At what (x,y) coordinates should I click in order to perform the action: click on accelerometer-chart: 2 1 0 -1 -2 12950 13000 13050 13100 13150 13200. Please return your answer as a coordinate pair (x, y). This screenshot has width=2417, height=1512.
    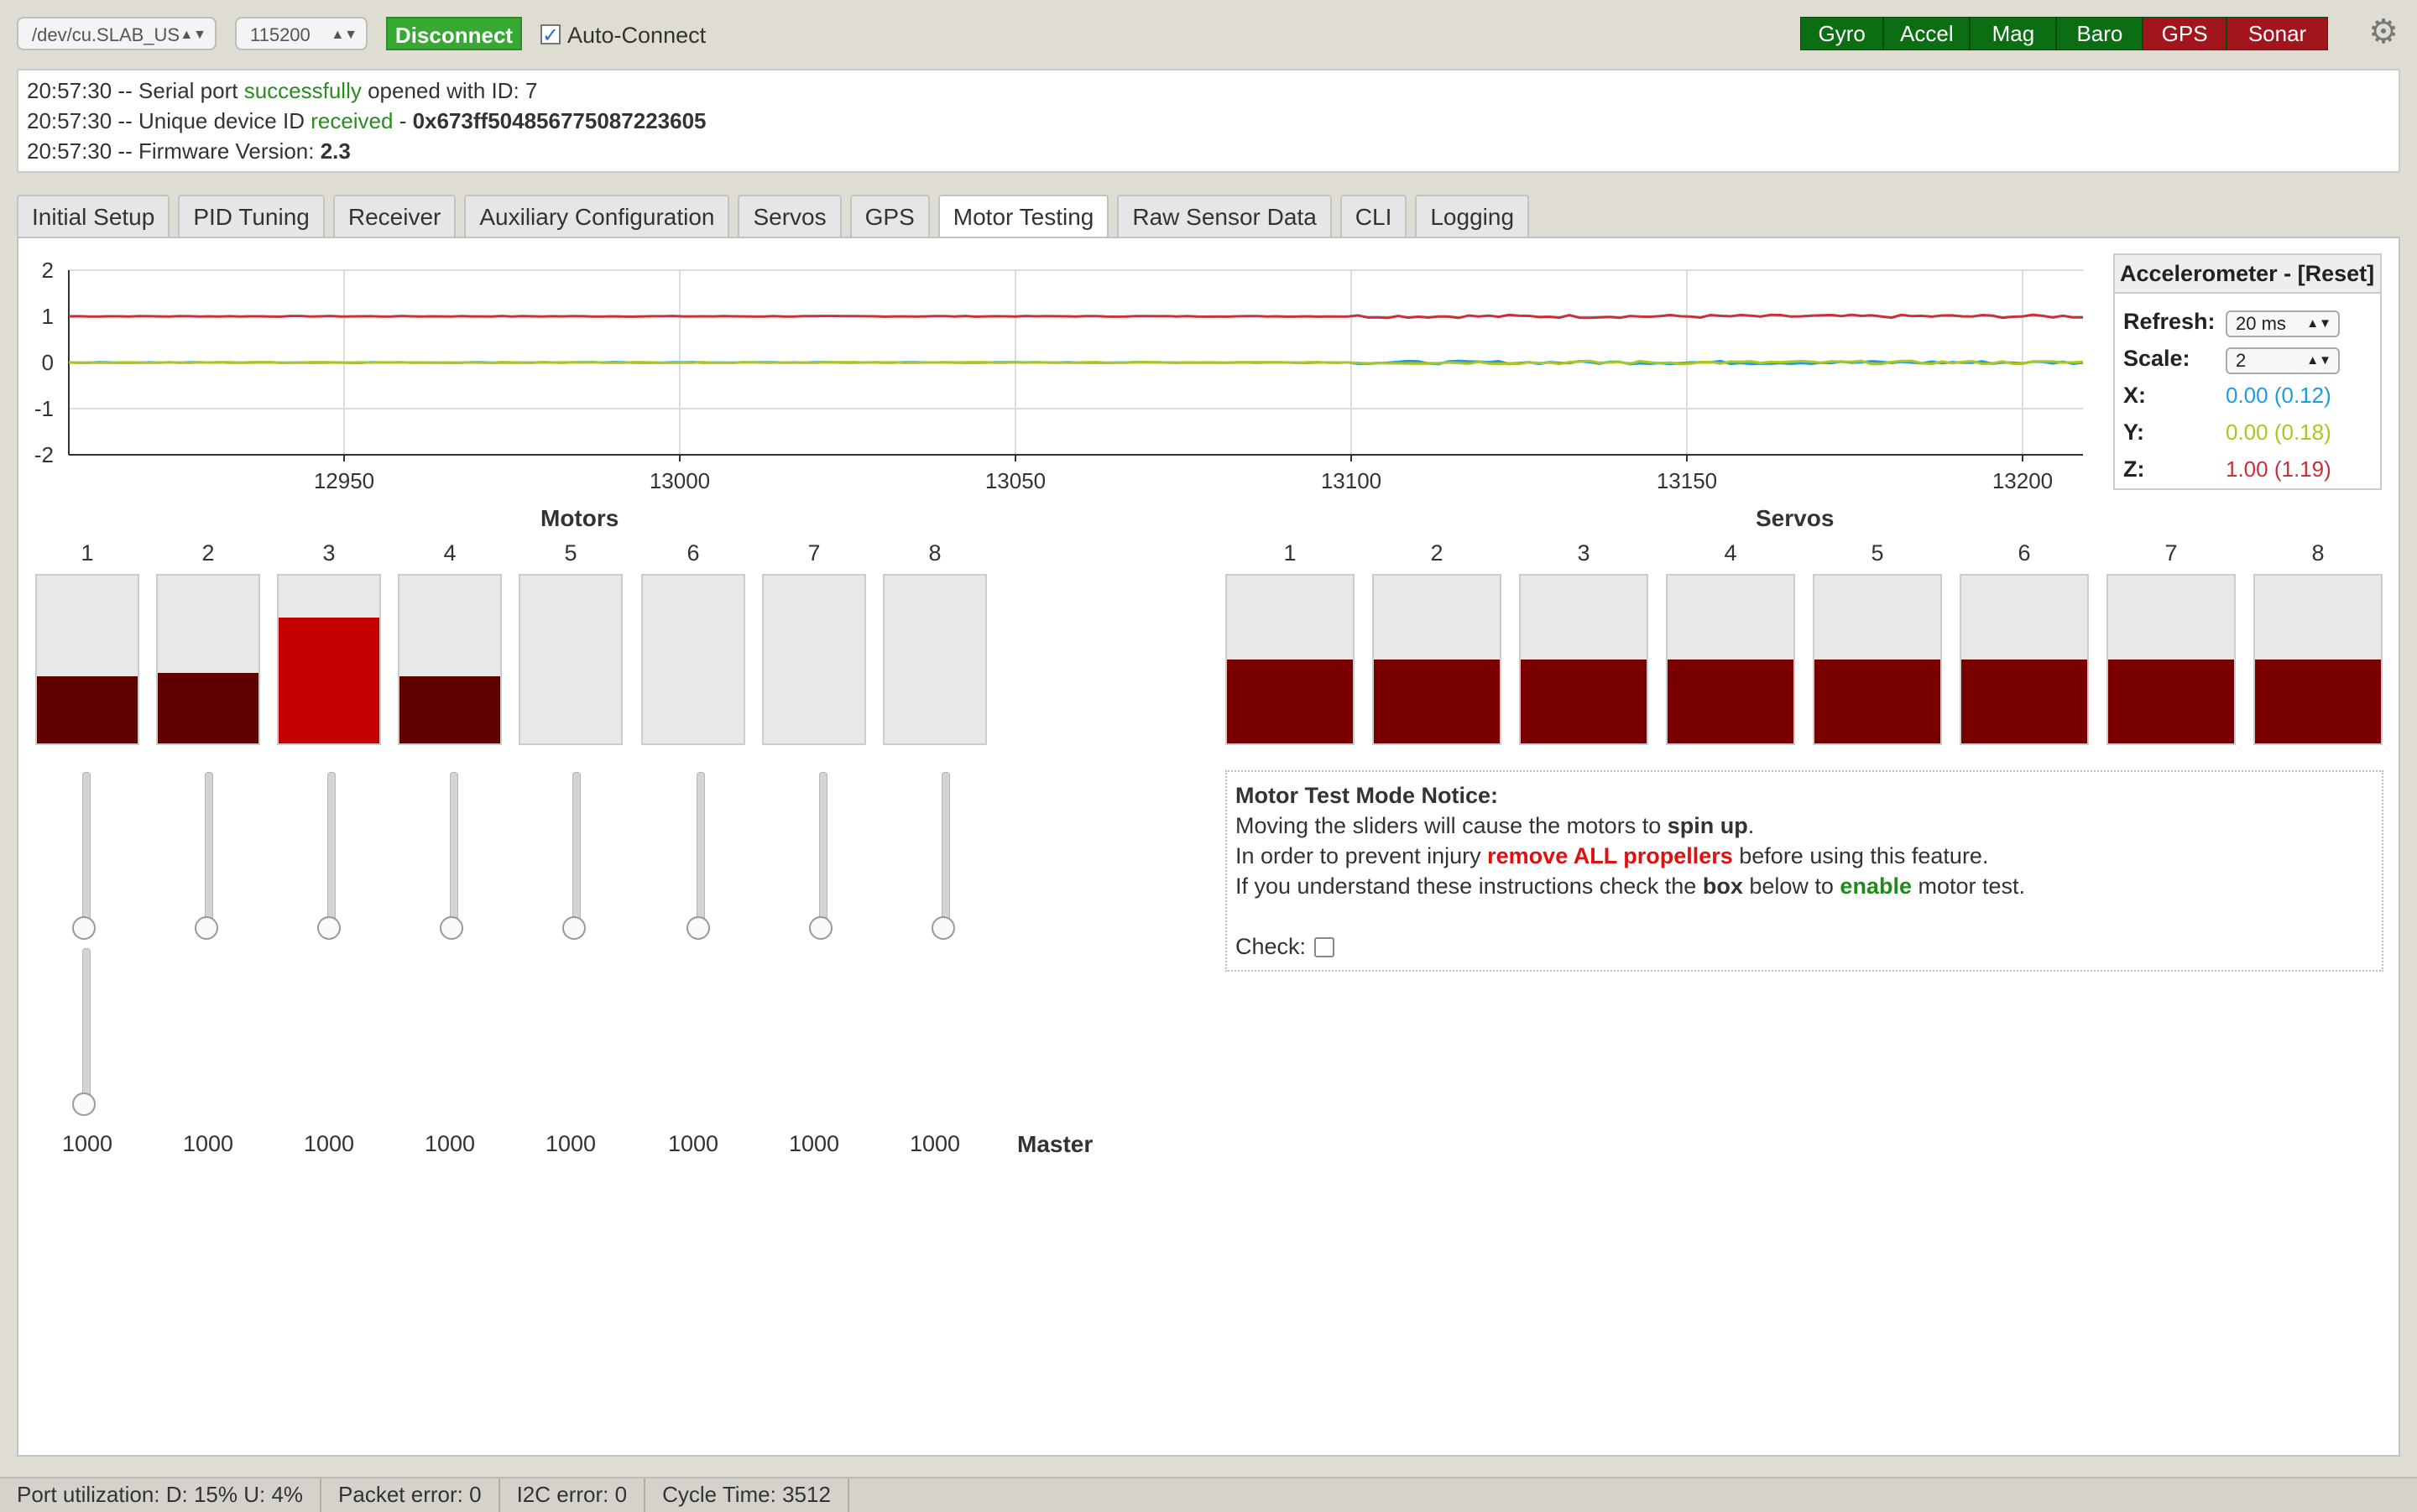
    Looking at the image, I should click on (1059, 376).